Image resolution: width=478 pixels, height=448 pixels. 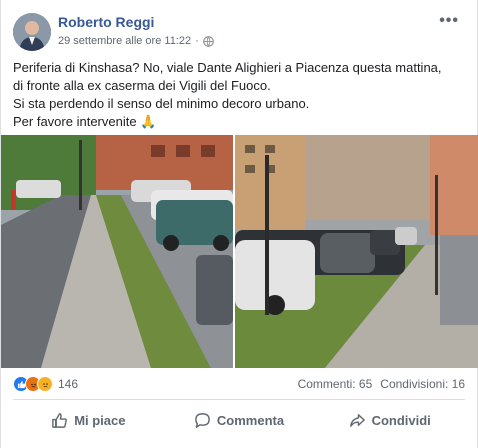 I want to click on avatar, so click(x=32, y=32).